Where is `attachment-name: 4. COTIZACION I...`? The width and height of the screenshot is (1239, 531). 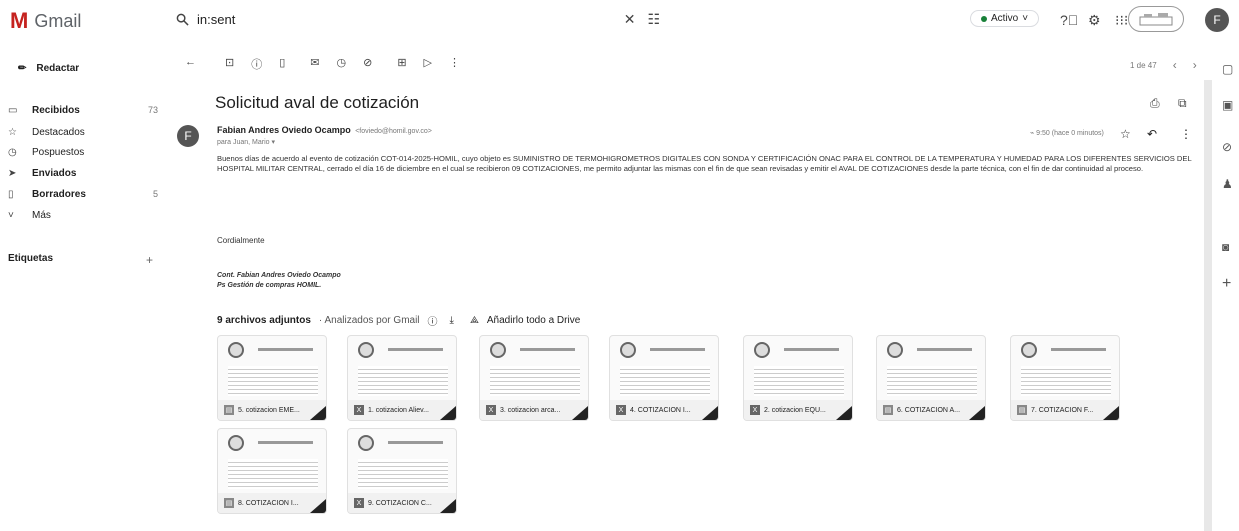
attachment-name: 4. COTIZACION I... is located at coordinates (660, 410).